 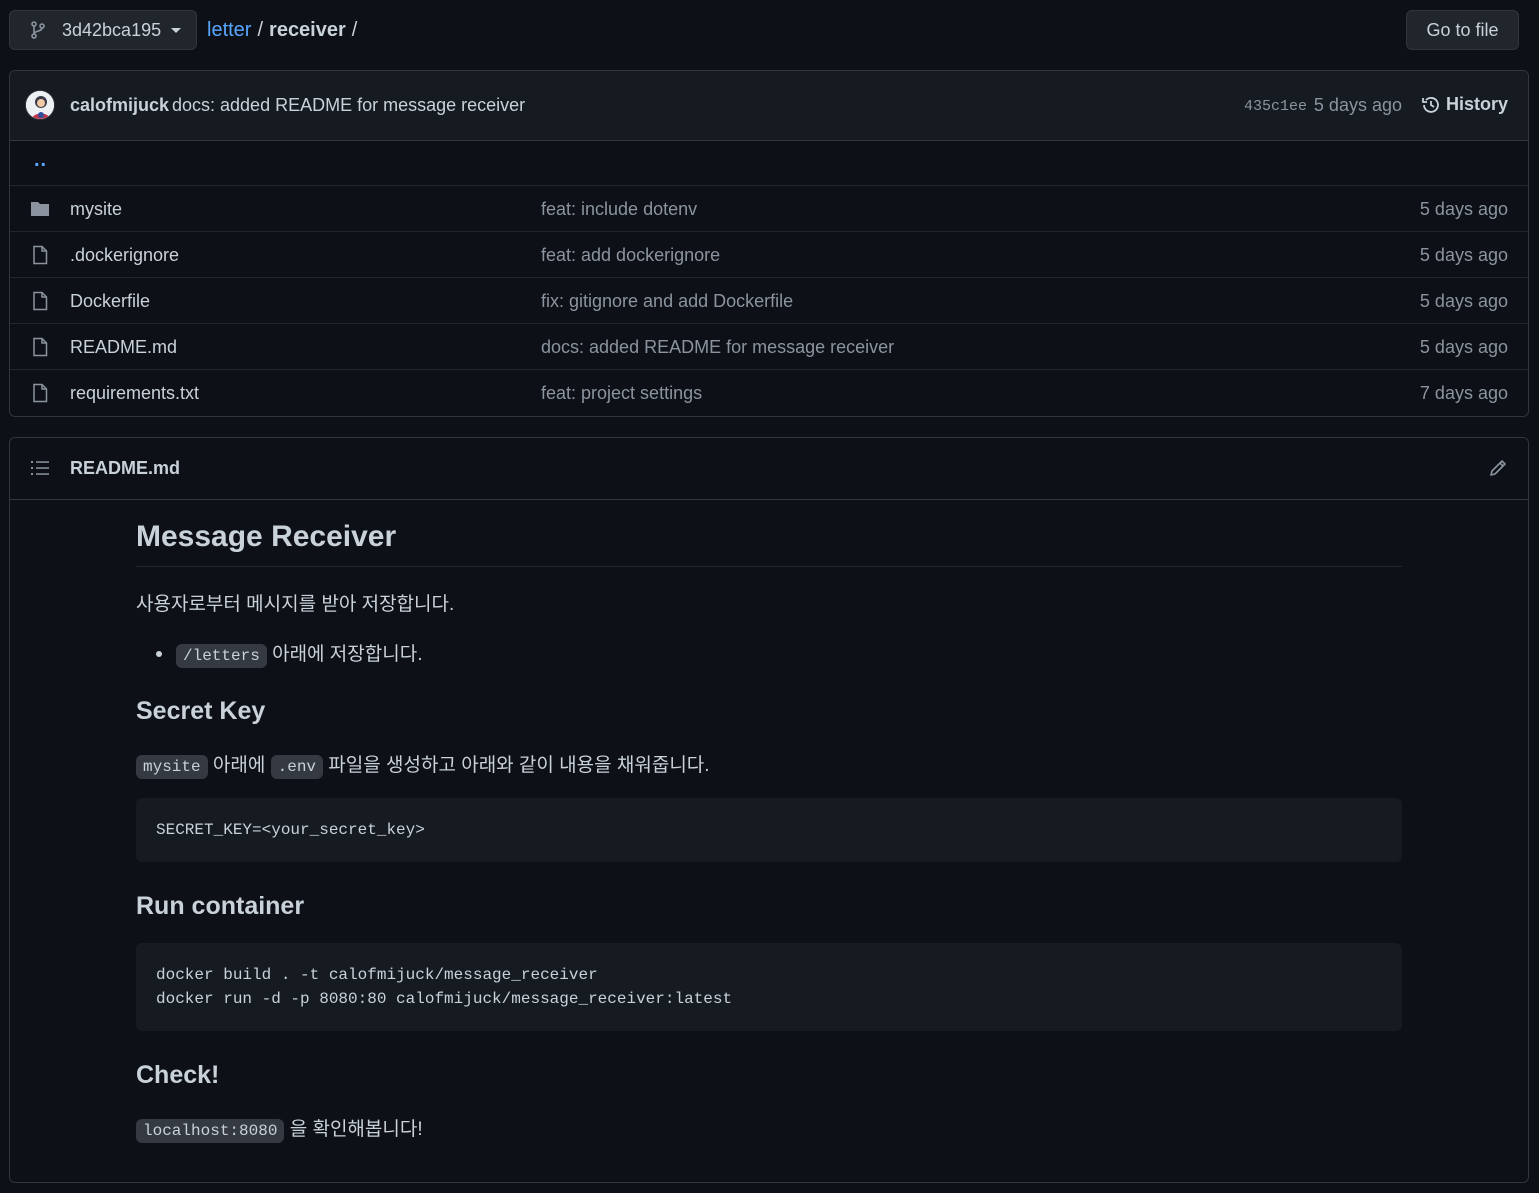 What do you see at coordinates (221, 656) in the screenshot?
I see `inline-code: /letters` at bounding box center [221, 656].